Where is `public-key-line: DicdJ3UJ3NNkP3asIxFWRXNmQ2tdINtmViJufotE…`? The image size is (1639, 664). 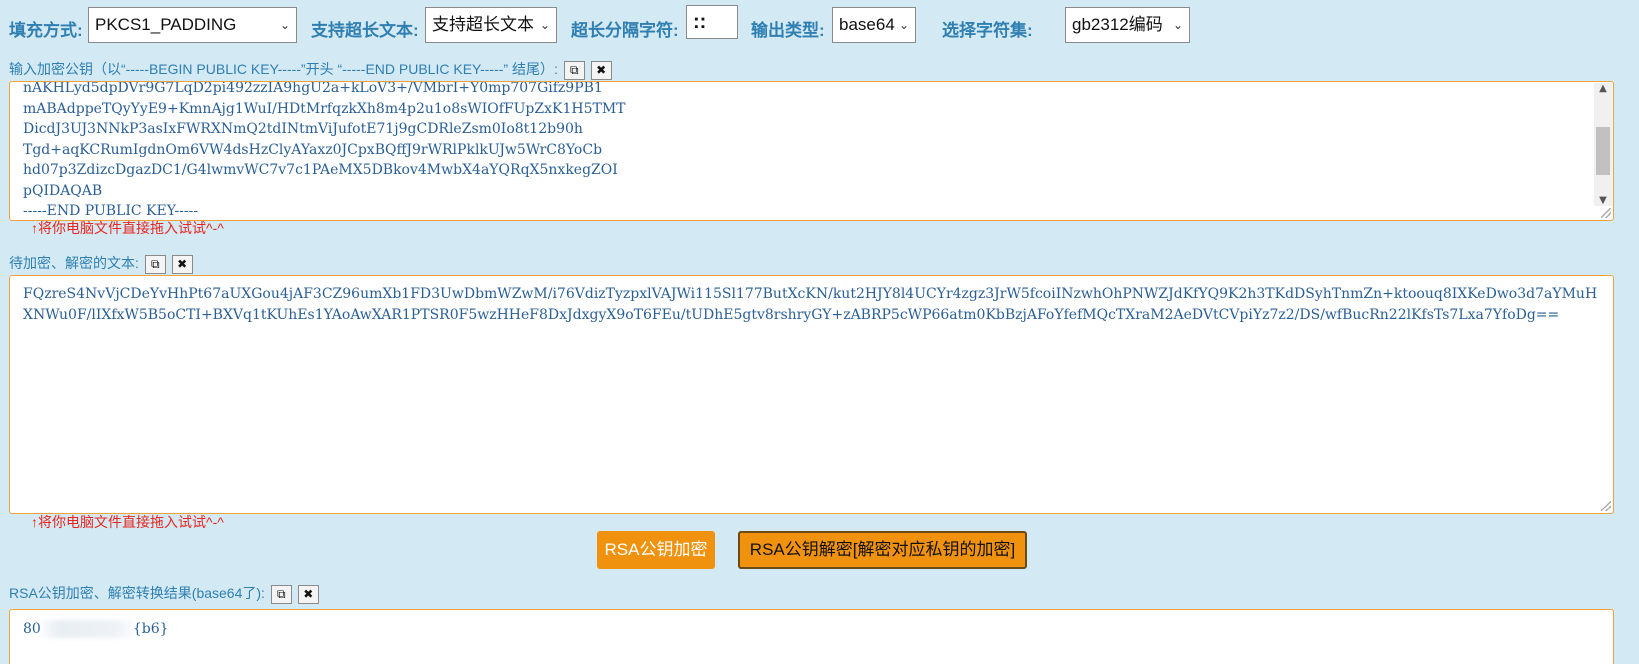 public-key-line: DicdJ3UJ3NNkP3asIxFWRXNmQ2tdINtmViJufotE… is located at coordinates (303, 129).